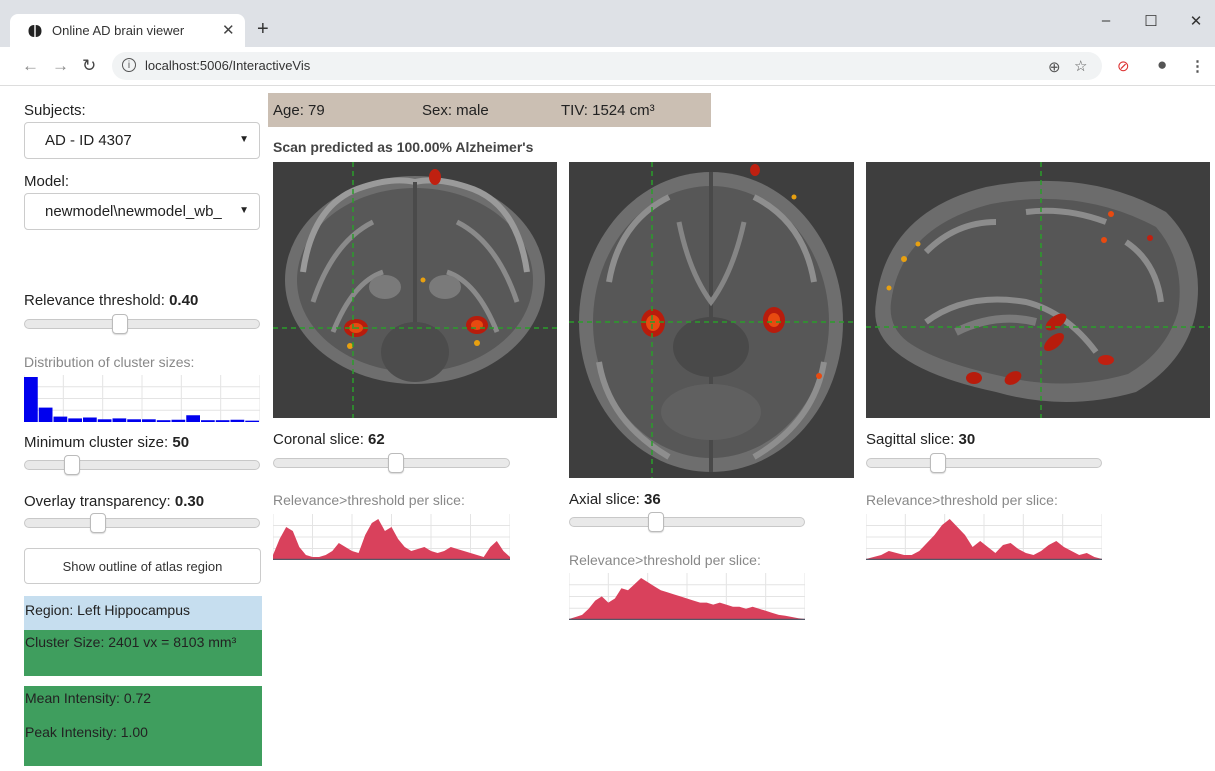 Image resolution: width=1215 pixels, height=771 pixels. What do you see at coordinates (329, 439) in the screenshot?
I see `coronal-slice-label: Coronal slice: 62` at bounding box center [329, 439].